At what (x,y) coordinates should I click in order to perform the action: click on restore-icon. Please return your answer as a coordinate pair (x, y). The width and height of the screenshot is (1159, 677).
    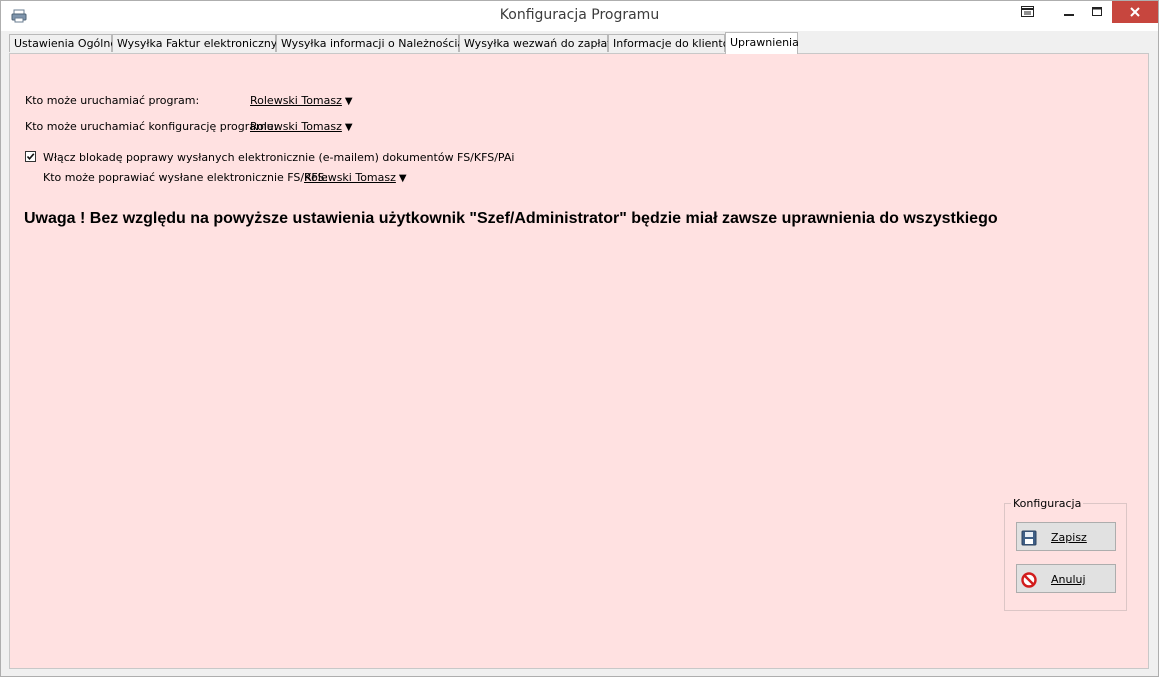
    Looking at the image, I should click on (1028, 12).